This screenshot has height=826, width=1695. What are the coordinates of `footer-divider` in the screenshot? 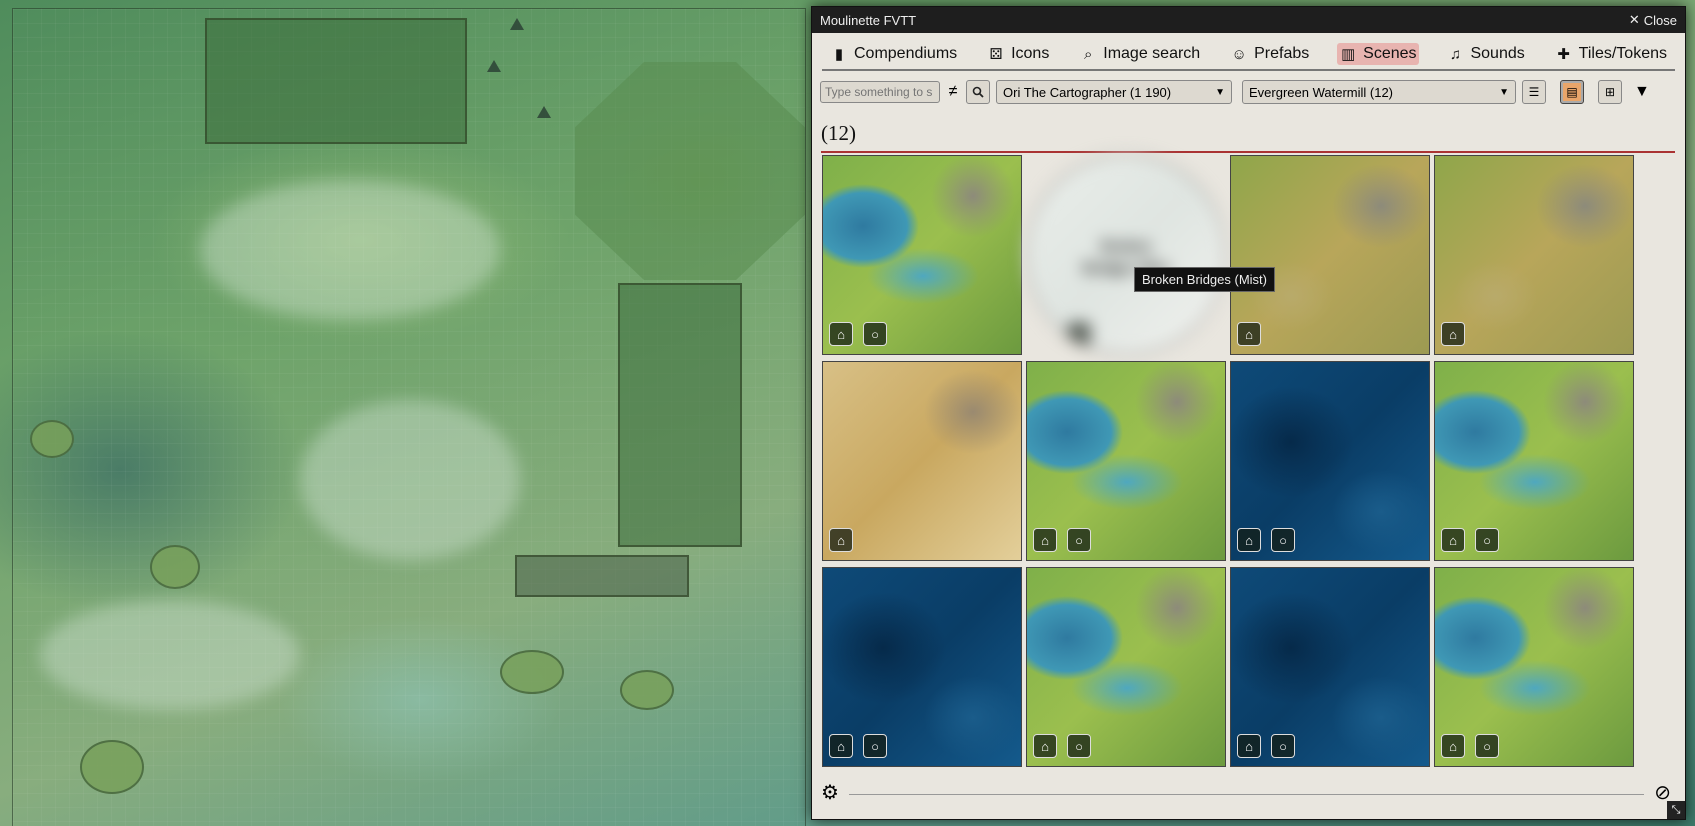 It's located at (1246, 794).